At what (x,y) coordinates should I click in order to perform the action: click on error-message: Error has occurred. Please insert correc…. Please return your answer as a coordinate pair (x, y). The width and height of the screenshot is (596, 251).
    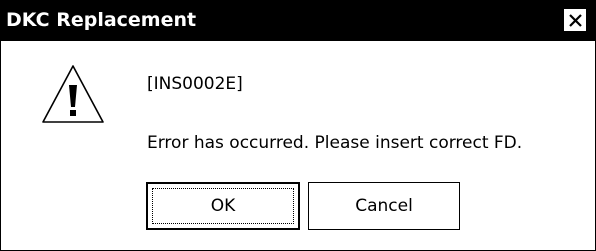
    Looking at the image, I should click on (335, 143).